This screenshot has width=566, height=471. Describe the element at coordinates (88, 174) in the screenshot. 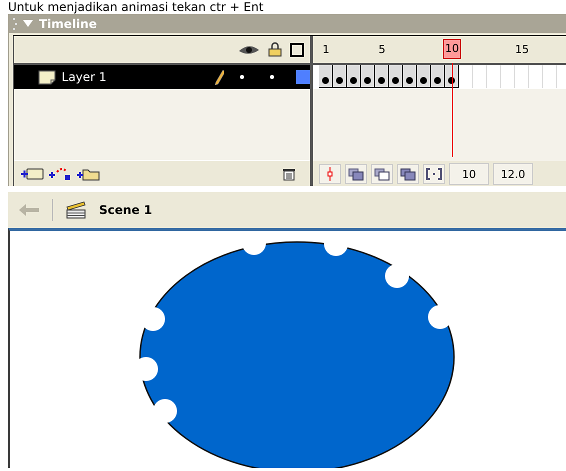

I see `add-folder-icon` at that location.